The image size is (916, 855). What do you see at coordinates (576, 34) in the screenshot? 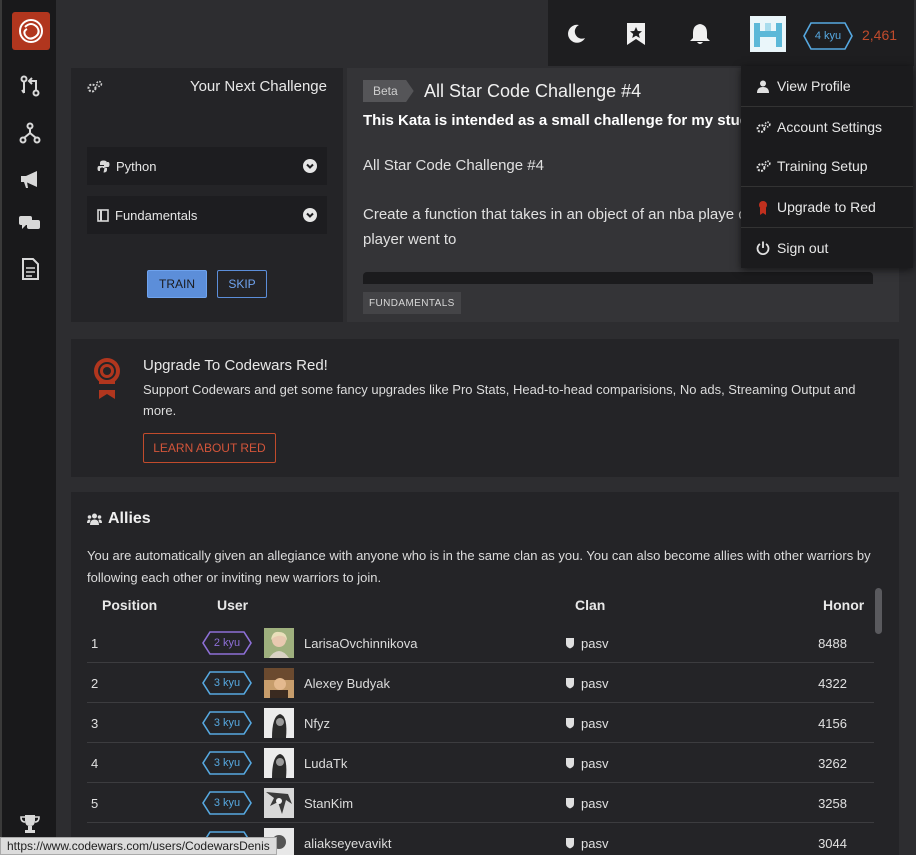
I see `moon-icon` at bounding box center [576, 34].